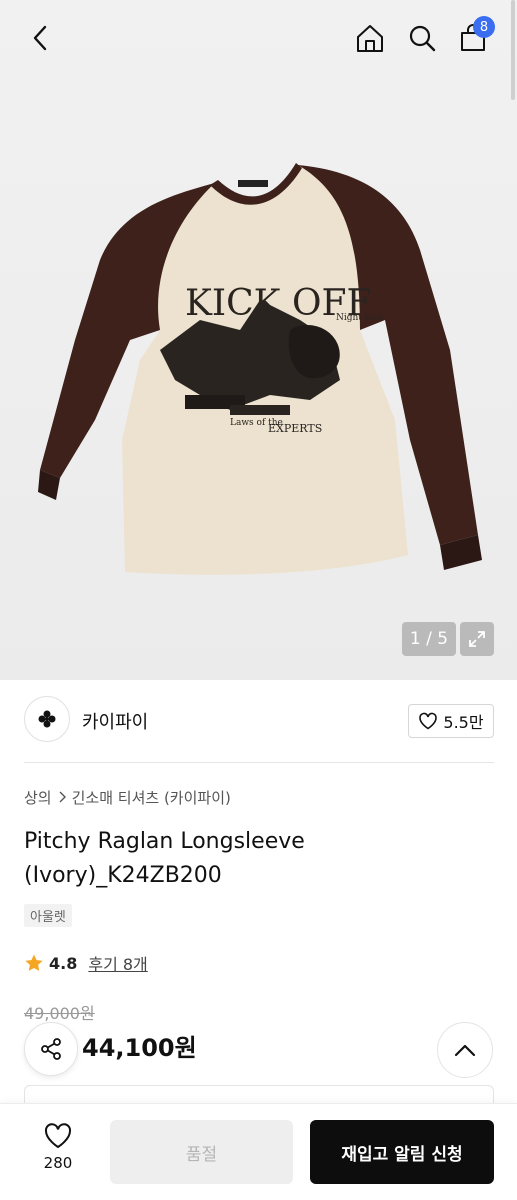  I want to click on cart-count-badge: 8, so click(484, 27).